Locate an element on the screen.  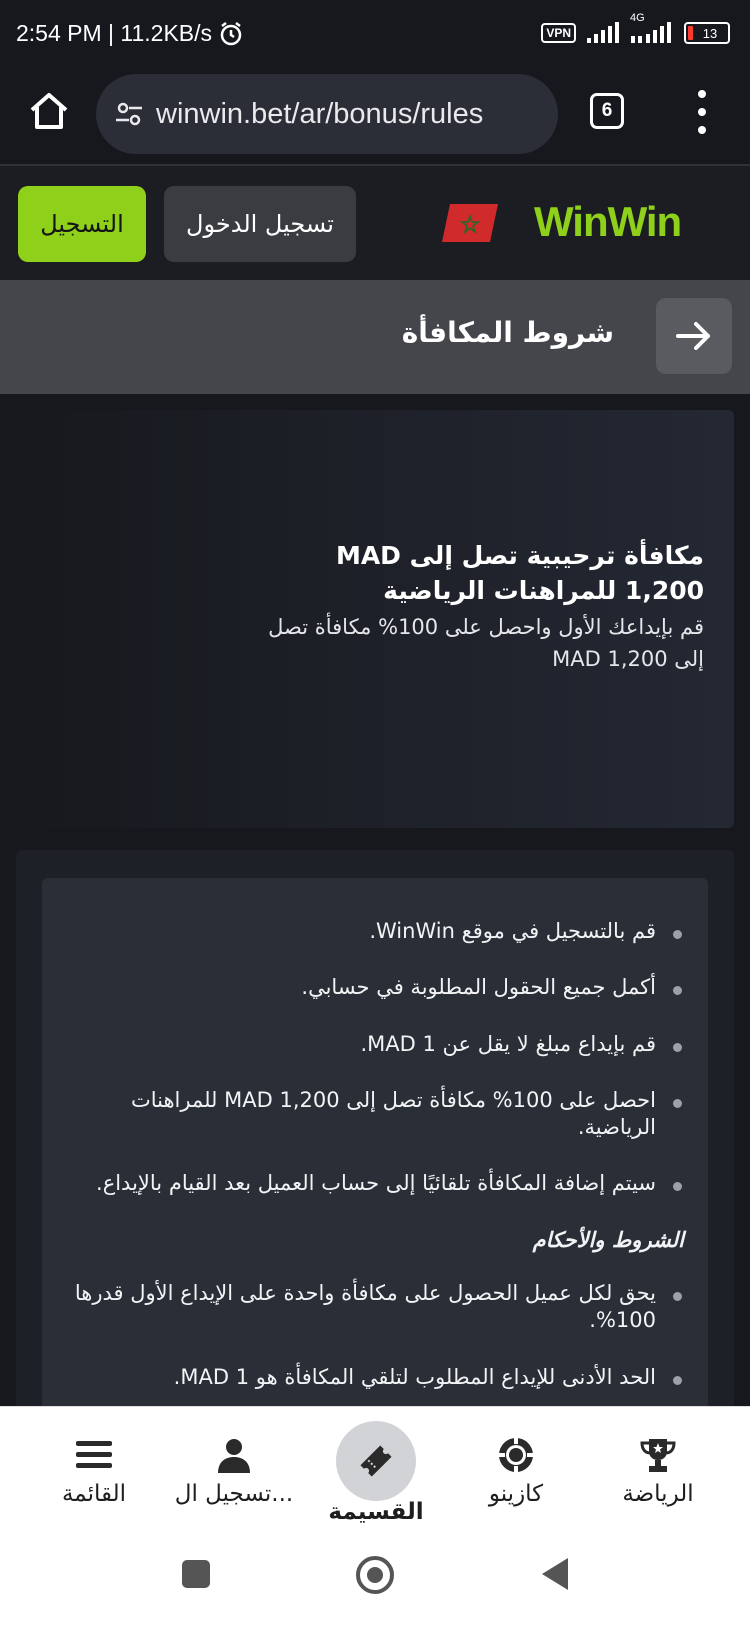
nav-item-casino: كازينو is located at coordinates (516, 1470).